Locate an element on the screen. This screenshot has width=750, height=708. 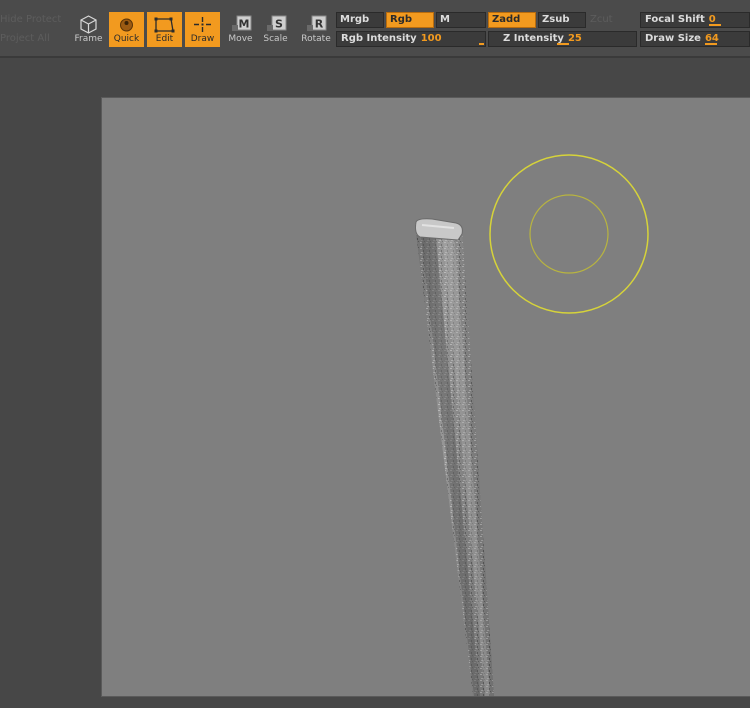
focal-shift-slider: Focal Shift 0 is located at coordinates (695, 20).